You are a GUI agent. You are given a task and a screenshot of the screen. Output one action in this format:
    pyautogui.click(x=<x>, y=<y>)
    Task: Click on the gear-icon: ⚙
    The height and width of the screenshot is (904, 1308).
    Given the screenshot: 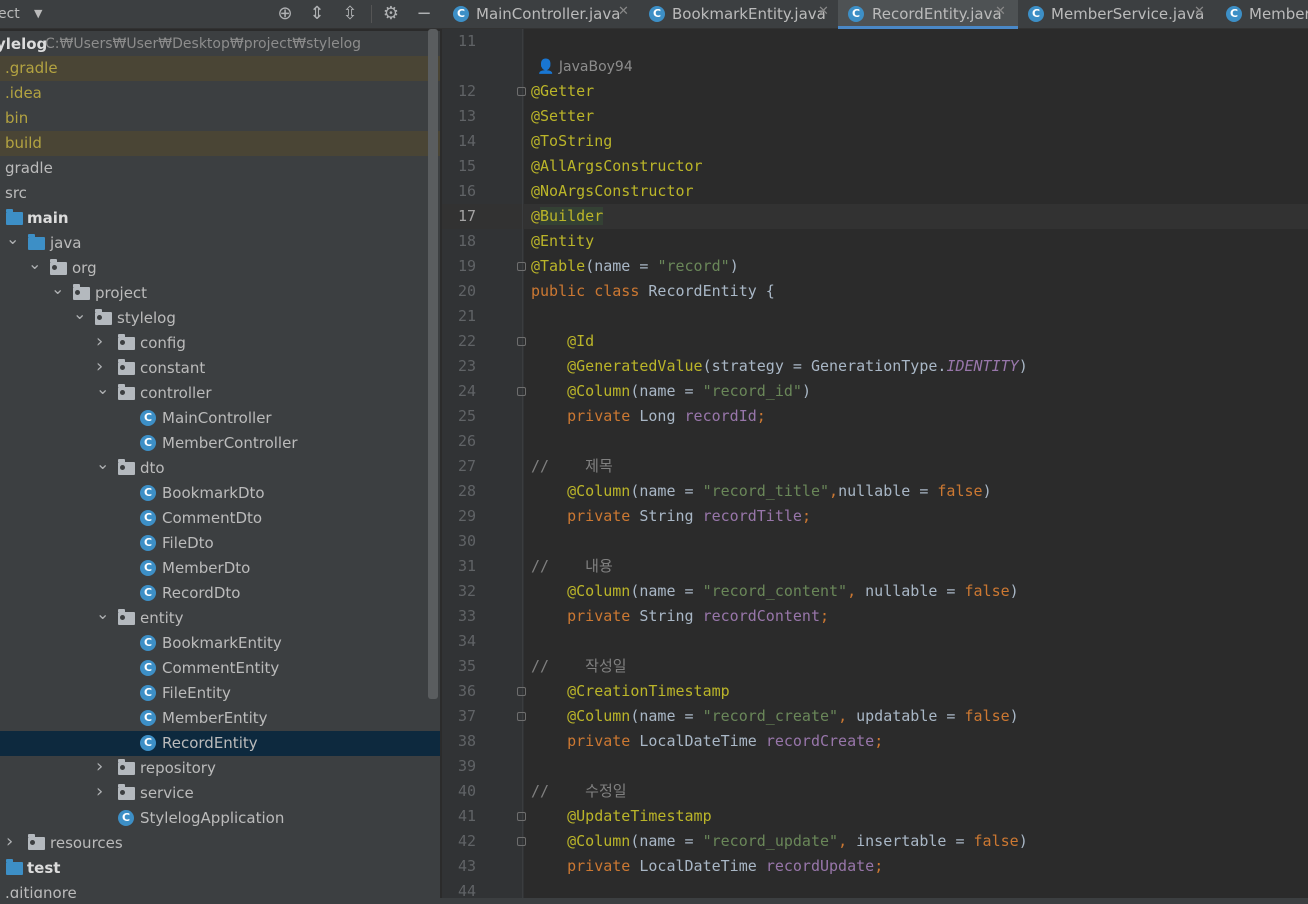 What is the action you would take?
    pyautogui.click(x=391, y=14)
    